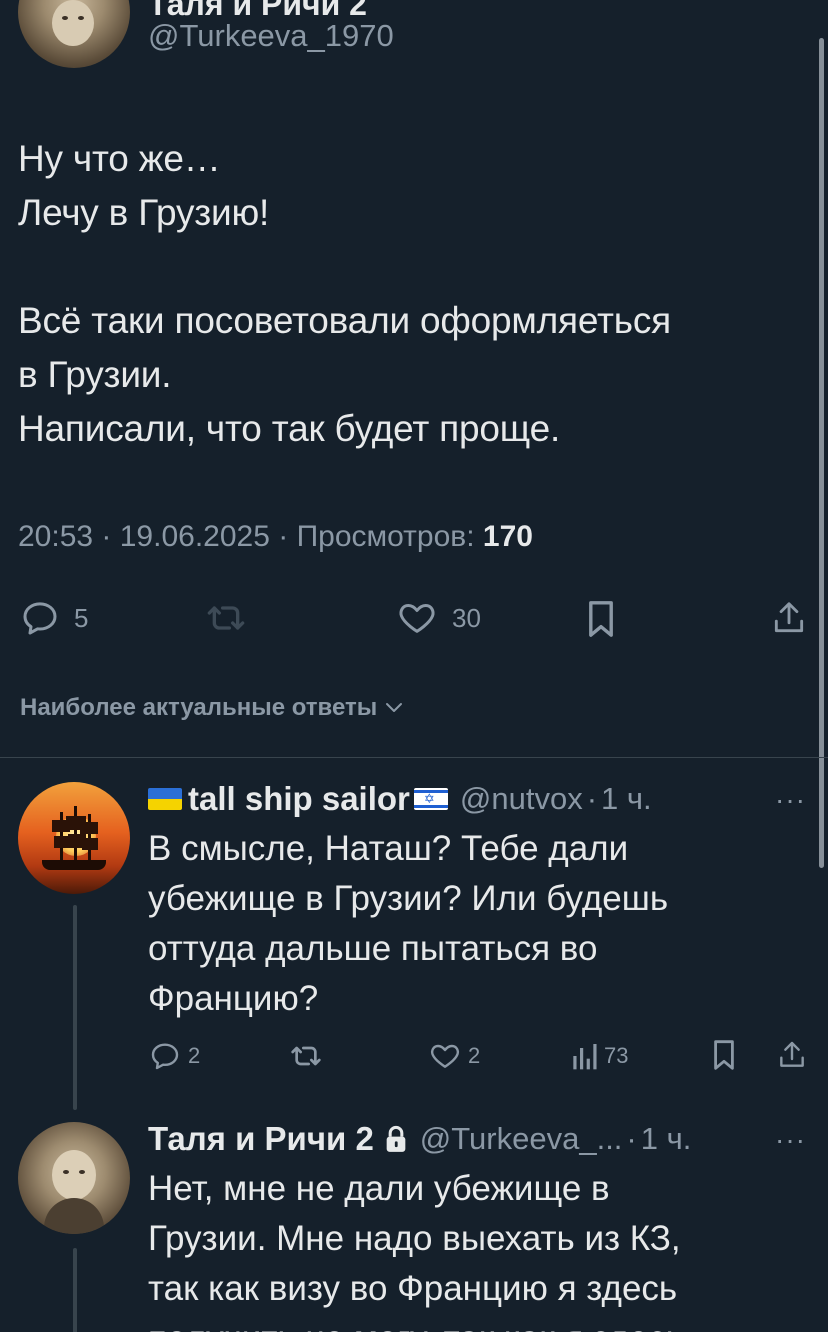 This screenshot has height=1332, width=828. I want to click on reply-button: 5, so click(54, 618).